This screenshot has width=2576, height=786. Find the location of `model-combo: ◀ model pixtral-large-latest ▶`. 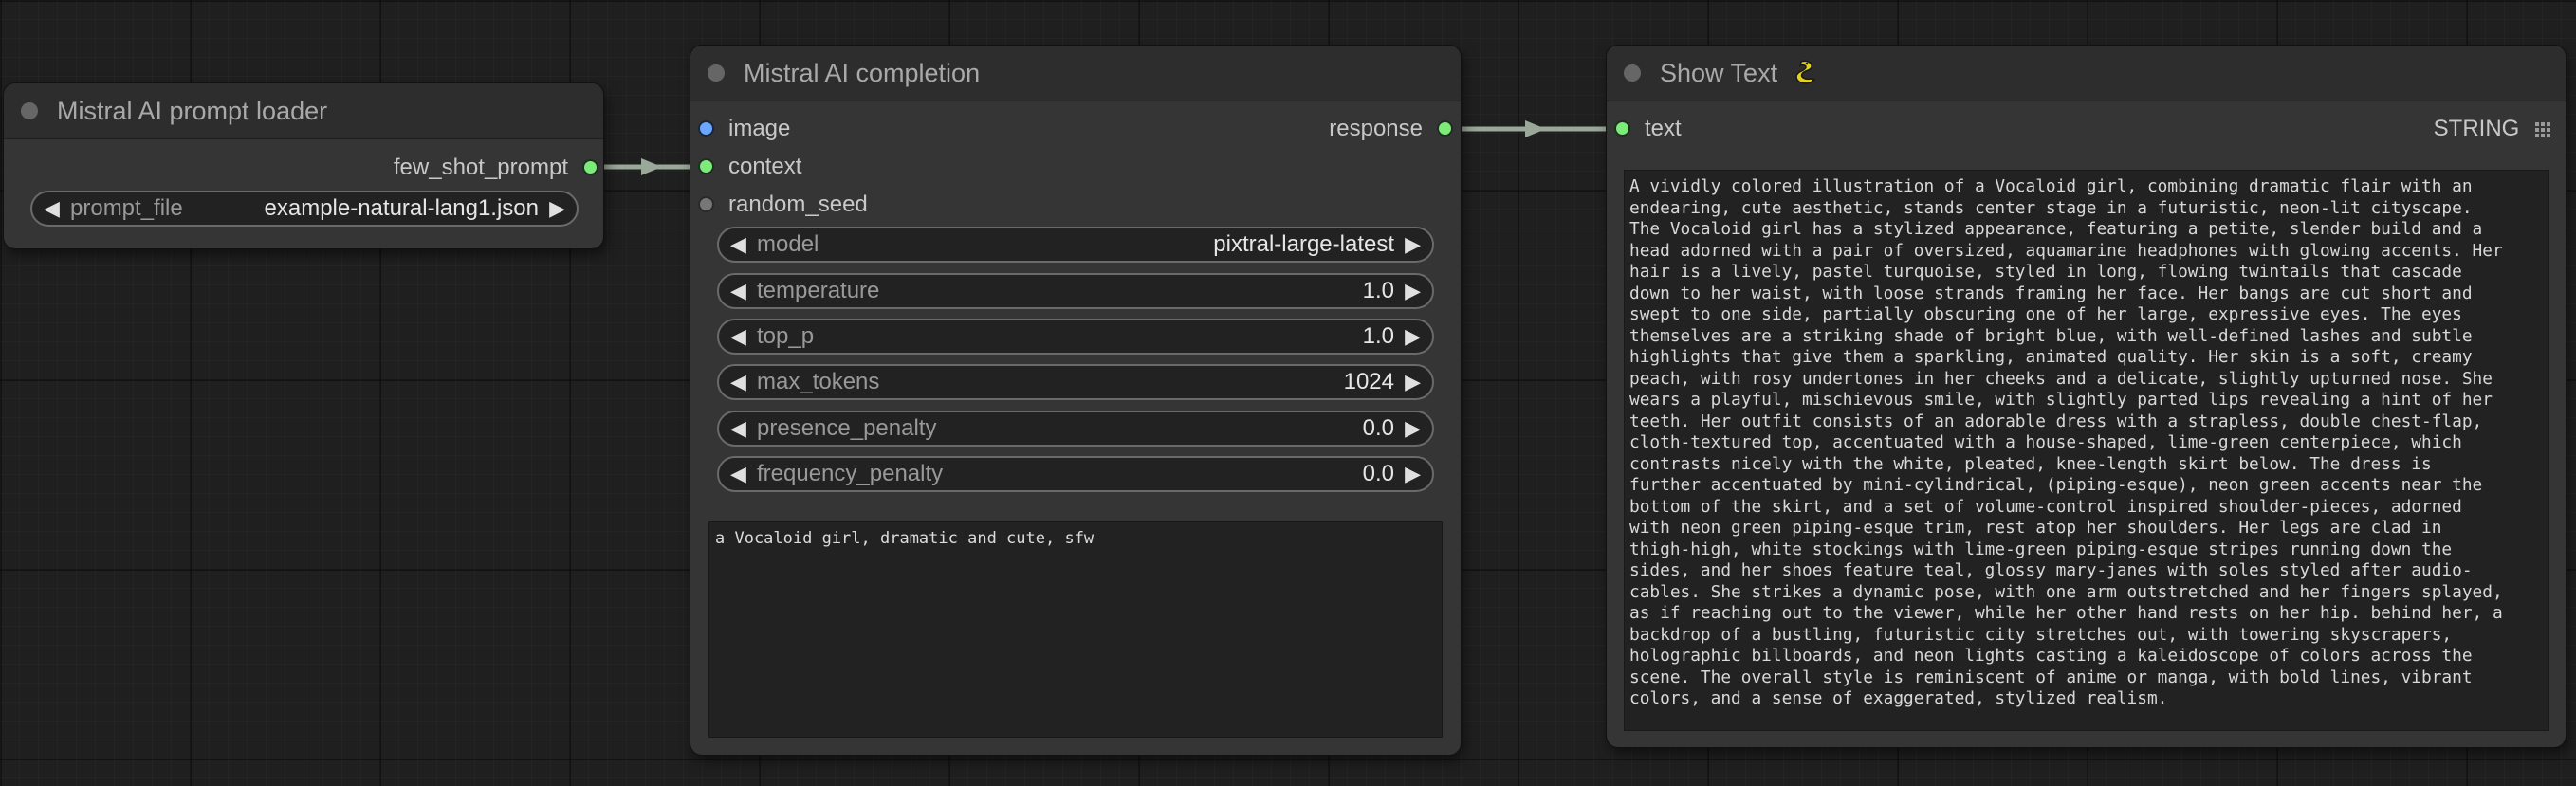

model-combo: ◀ model pixtral-large-latest ▶ is located at coordinates (1075, 245).